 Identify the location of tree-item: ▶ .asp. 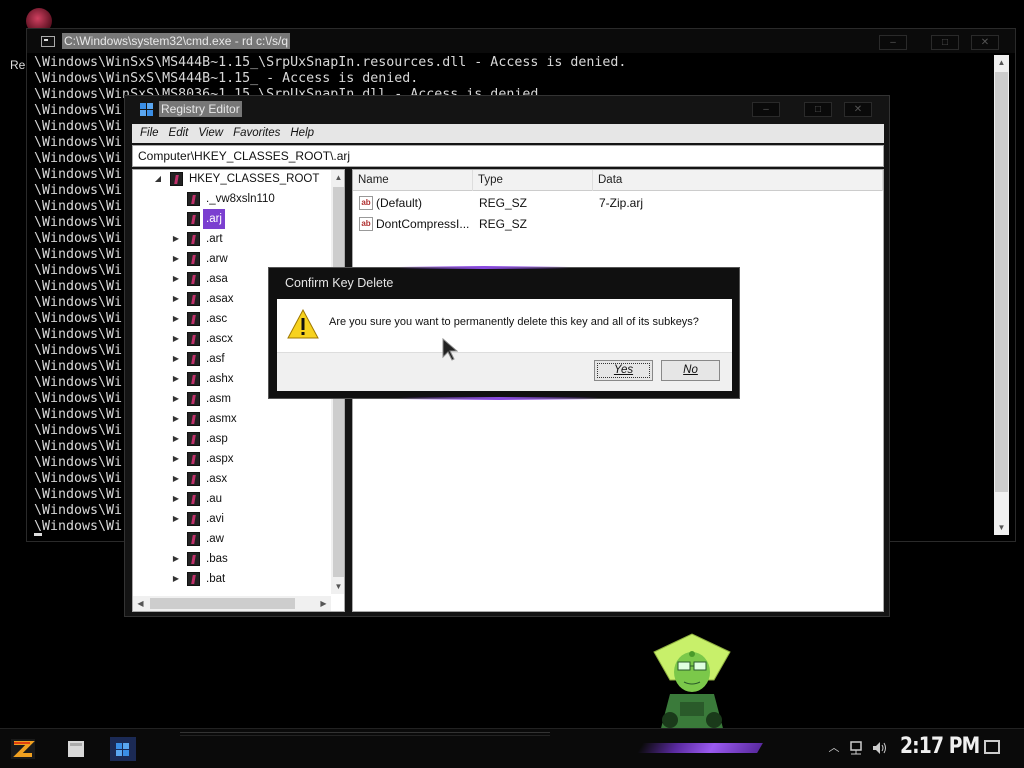
(232, 439).